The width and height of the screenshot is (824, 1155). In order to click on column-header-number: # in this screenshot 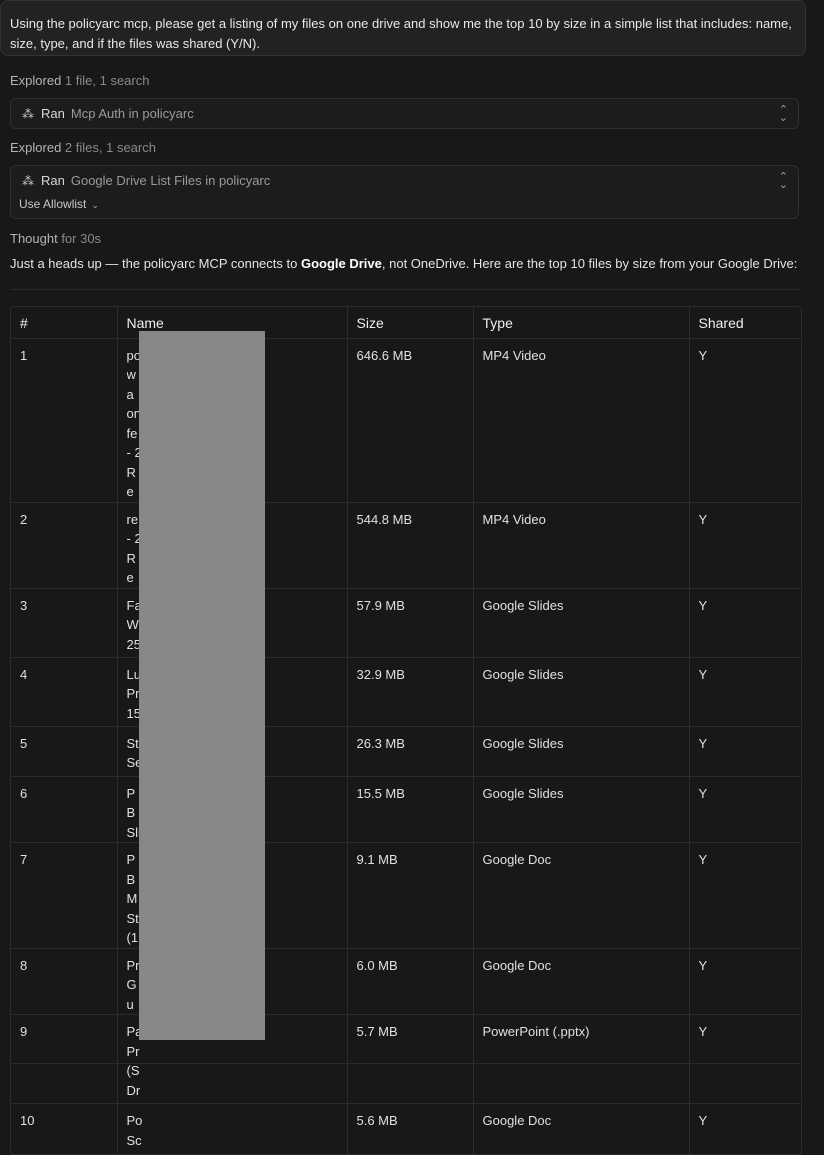, I will do `click(64, 323)`.